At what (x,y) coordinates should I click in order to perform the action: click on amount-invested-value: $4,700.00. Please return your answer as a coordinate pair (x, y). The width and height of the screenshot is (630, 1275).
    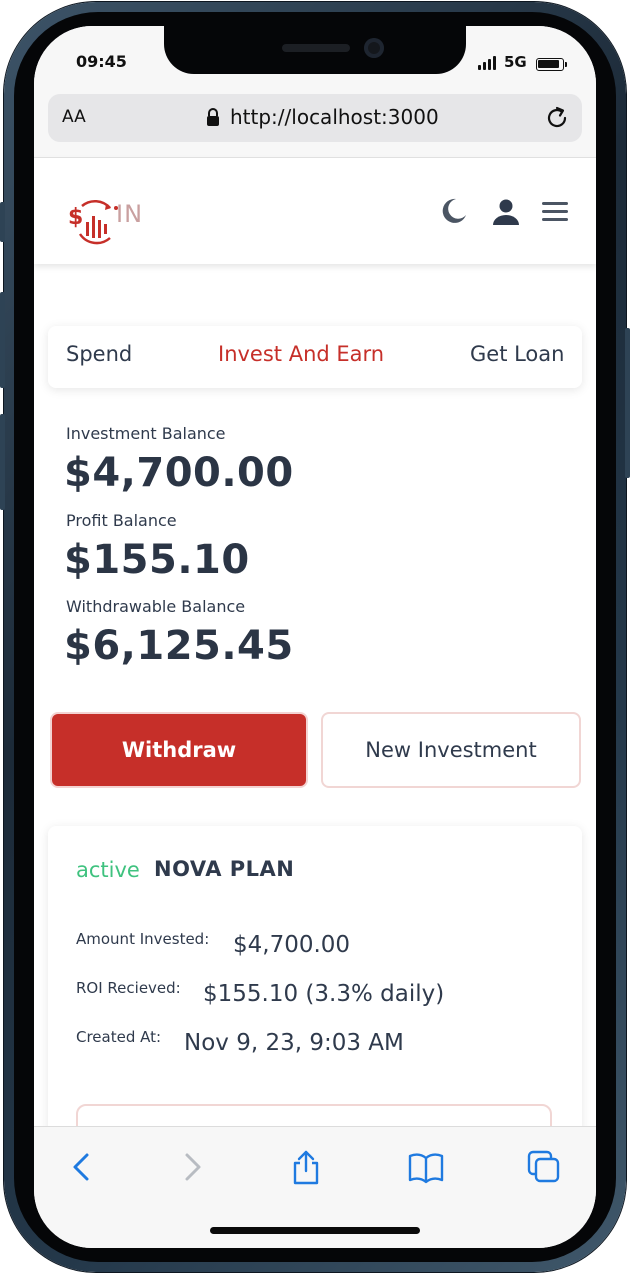
    Looking at the image, I should click on (292, 945).